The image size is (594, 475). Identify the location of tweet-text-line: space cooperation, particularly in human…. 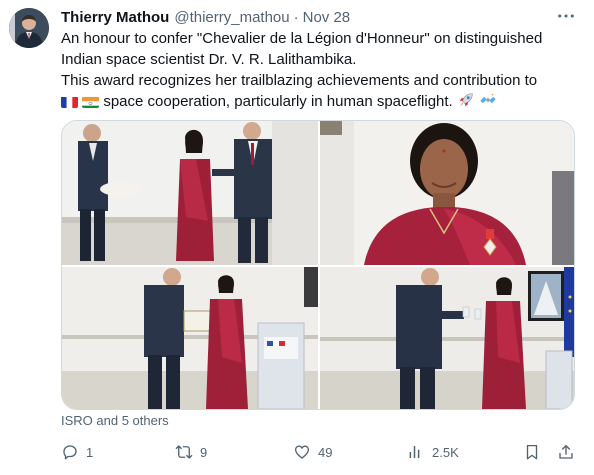
(278, 101).